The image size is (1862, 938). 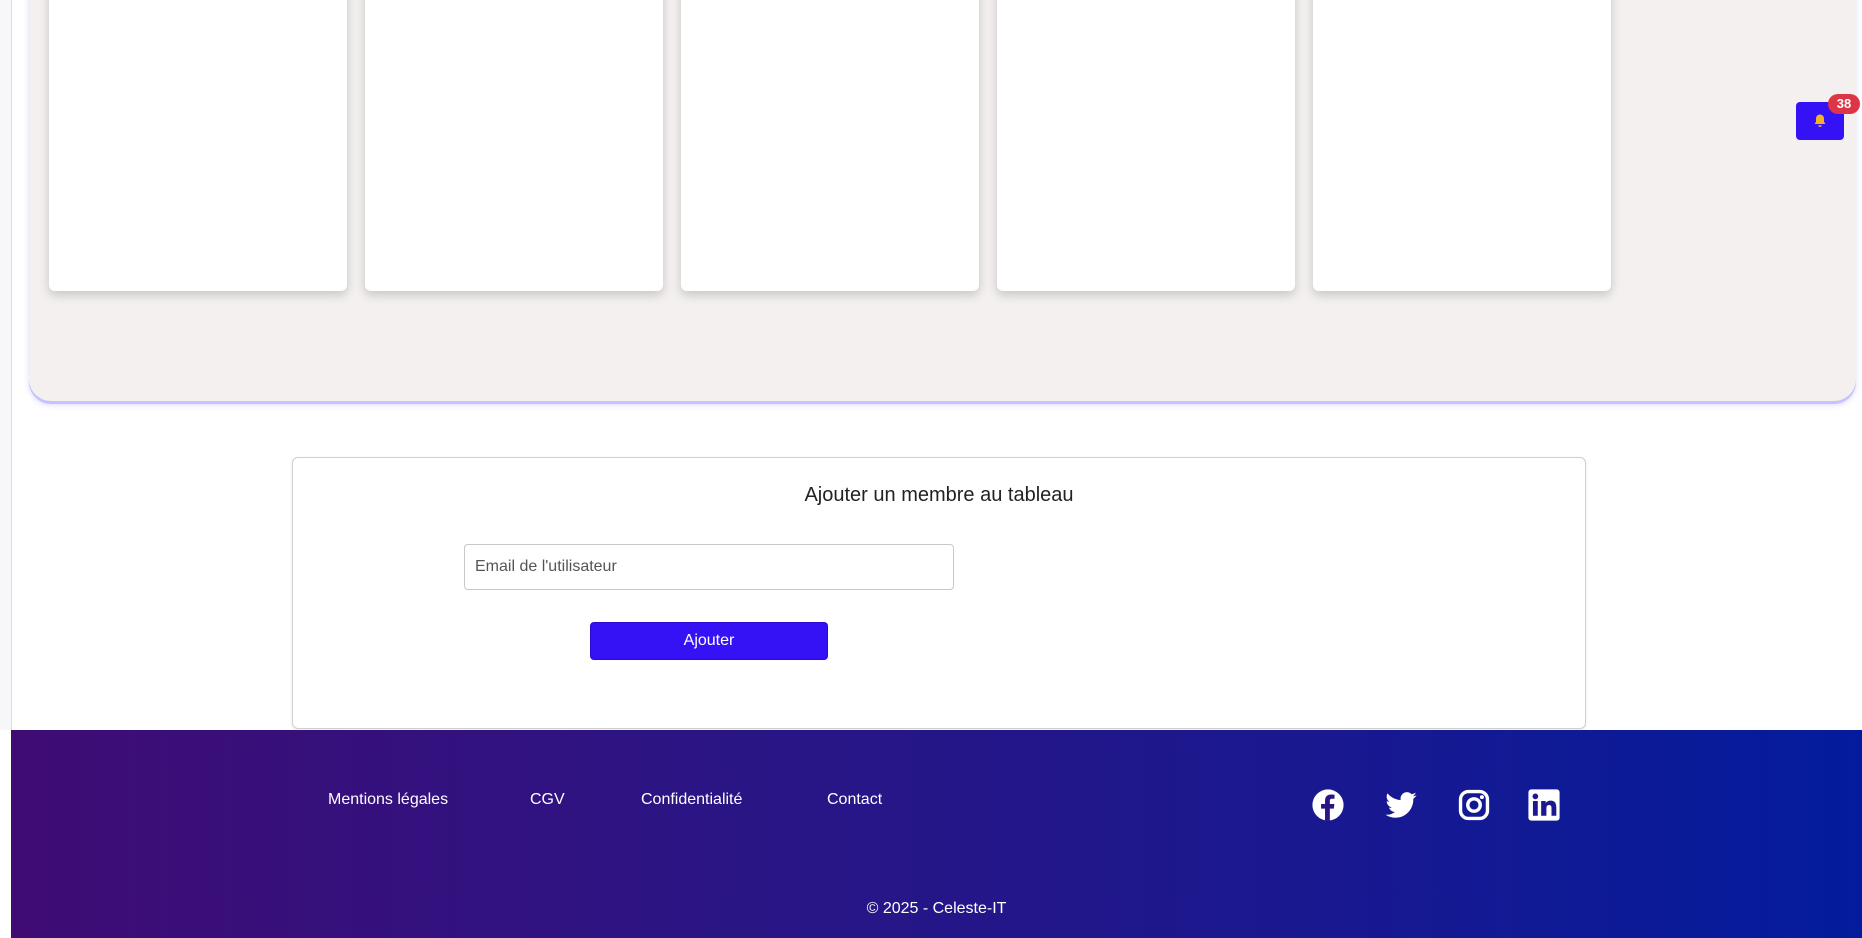 I want to click on email-input, so click(x=709, y=567).